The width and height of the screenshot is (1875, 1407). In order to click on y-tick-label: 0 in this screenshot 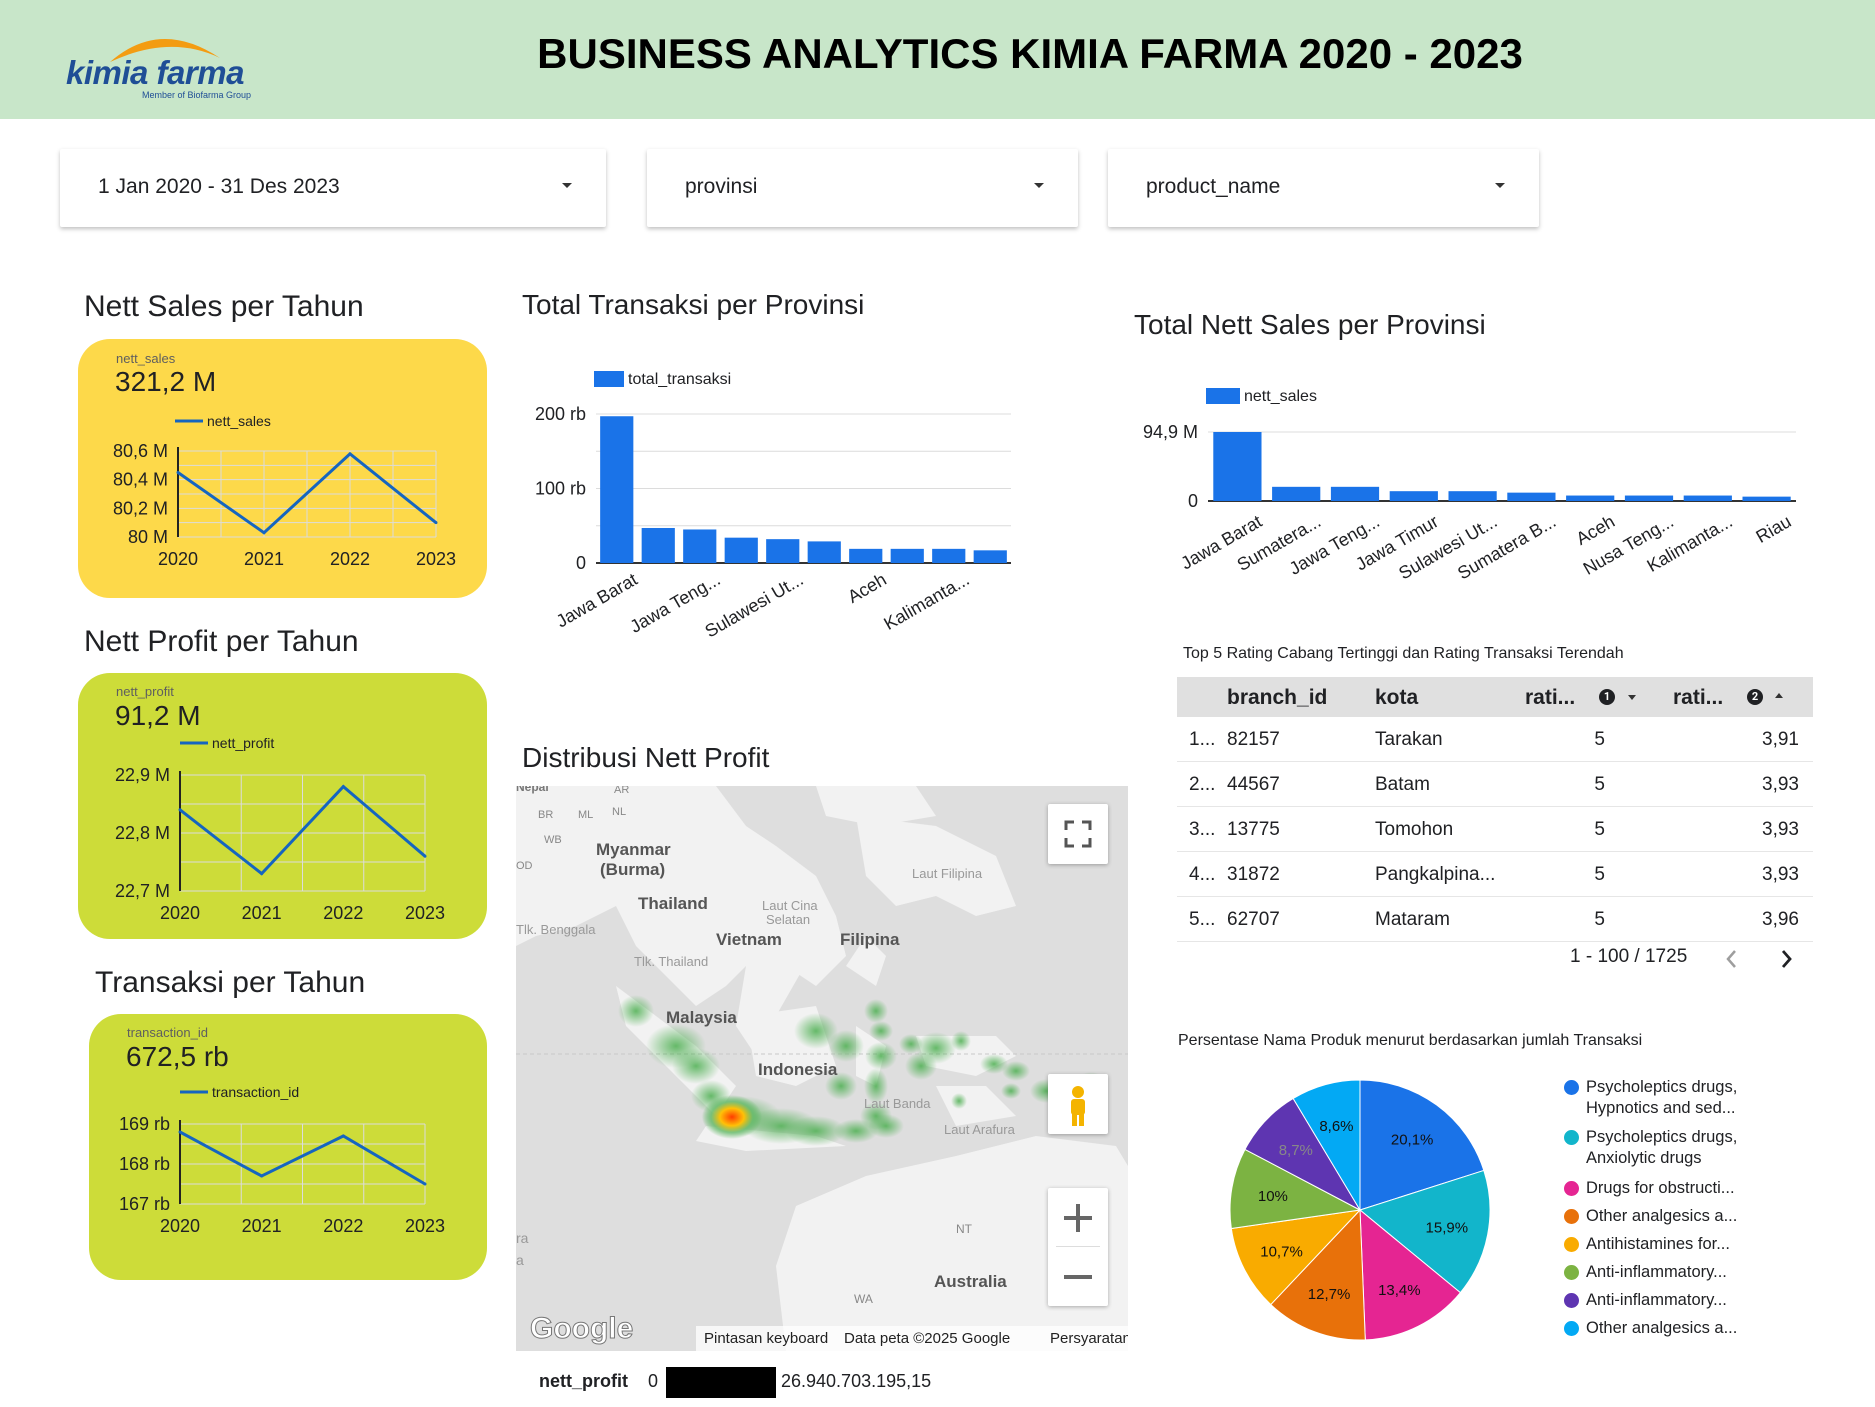, I will do `click(1193, 501)`.